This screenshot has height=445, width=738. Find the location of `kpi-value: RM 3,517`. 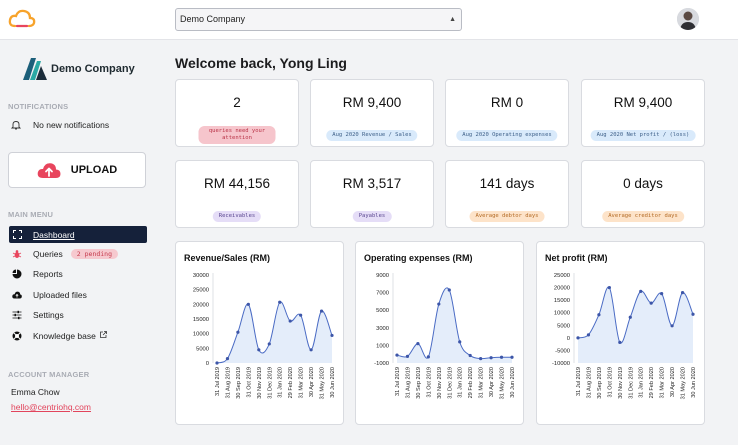

kpi-value: RM 3,517 is located at coordinates (372, 183).